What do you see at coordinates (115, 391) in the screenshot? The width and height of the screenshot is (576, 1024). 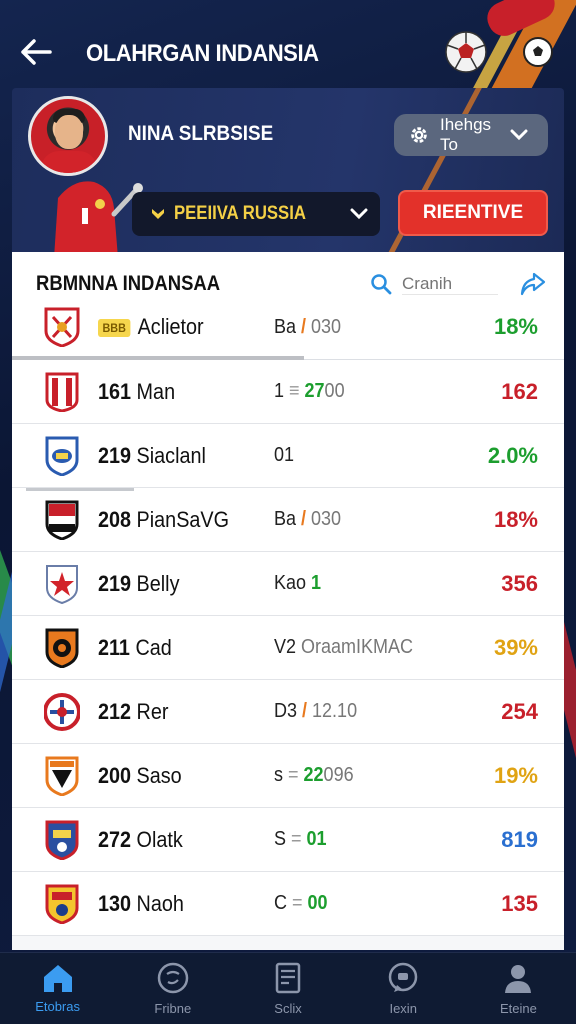 I see `team-rank: 161` at bounding box center [115, 391].